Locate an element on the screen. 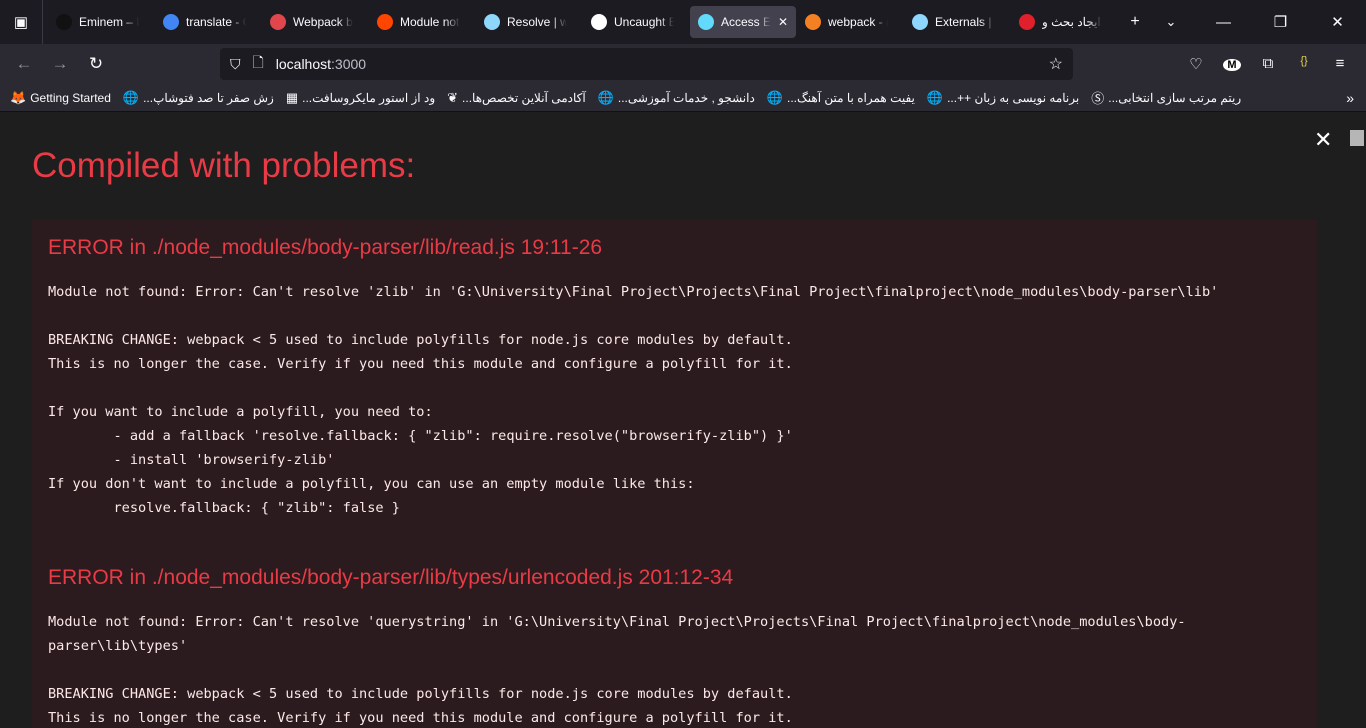 The width and height of the screenshot is (1366, 728). bookmark-item: Ⓢ ...ریتم مرتب سازی انتخابی is located at coordinates (1166, 97).